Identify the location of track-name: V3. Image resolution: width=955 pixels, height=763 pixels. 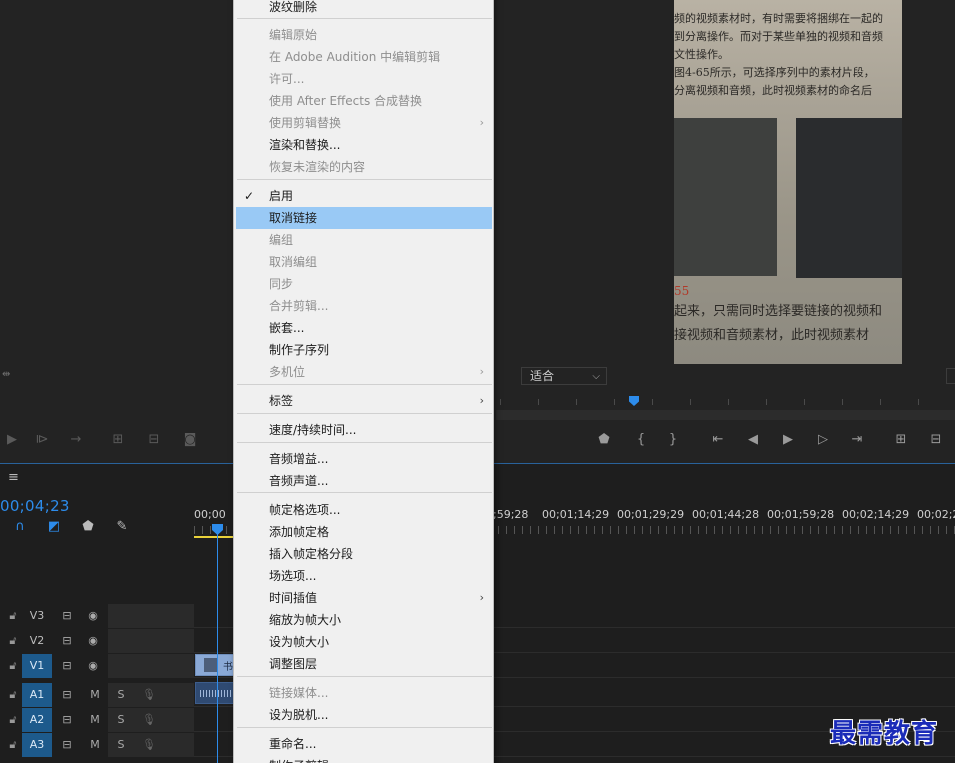
(37, 616).